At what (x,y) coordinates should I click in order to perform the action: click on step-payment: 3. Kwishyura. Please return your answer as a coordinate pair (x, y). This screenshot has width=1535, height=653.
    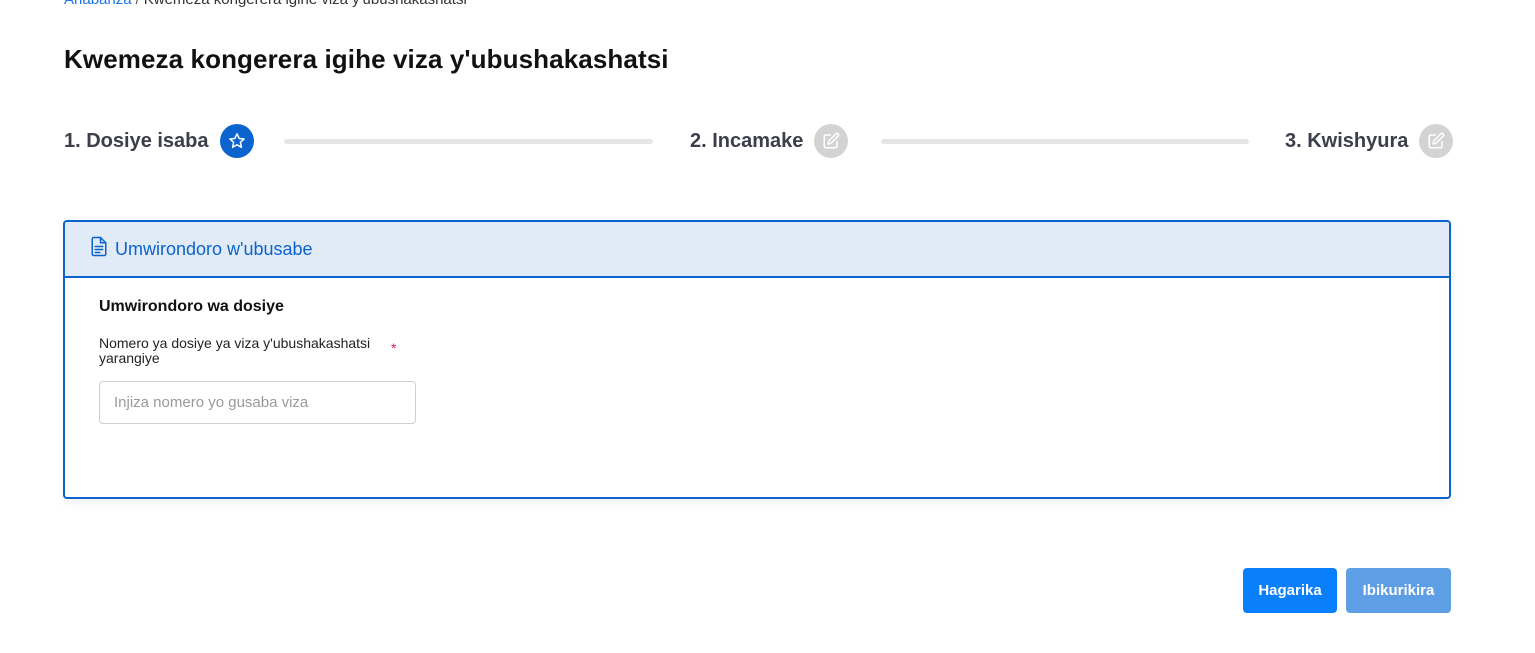
    Looking at the image, I should click on (1369, 141).